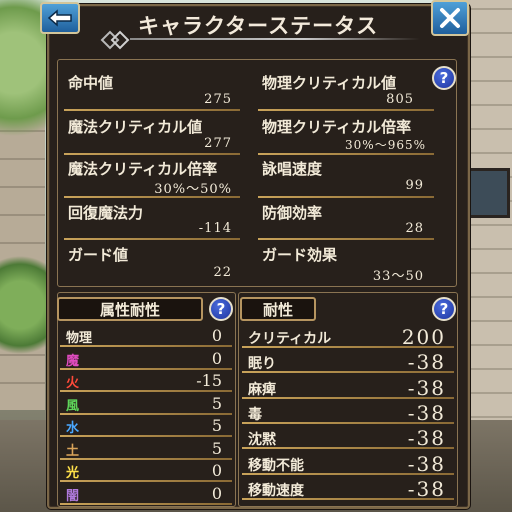 The height and width of the screenshot is (512, 512). What do you see at coordinates (329, 83) in the screenshot?
I see `stat-label-phys-crit: 物理クリティカル値` at bounding box center [329, 83].